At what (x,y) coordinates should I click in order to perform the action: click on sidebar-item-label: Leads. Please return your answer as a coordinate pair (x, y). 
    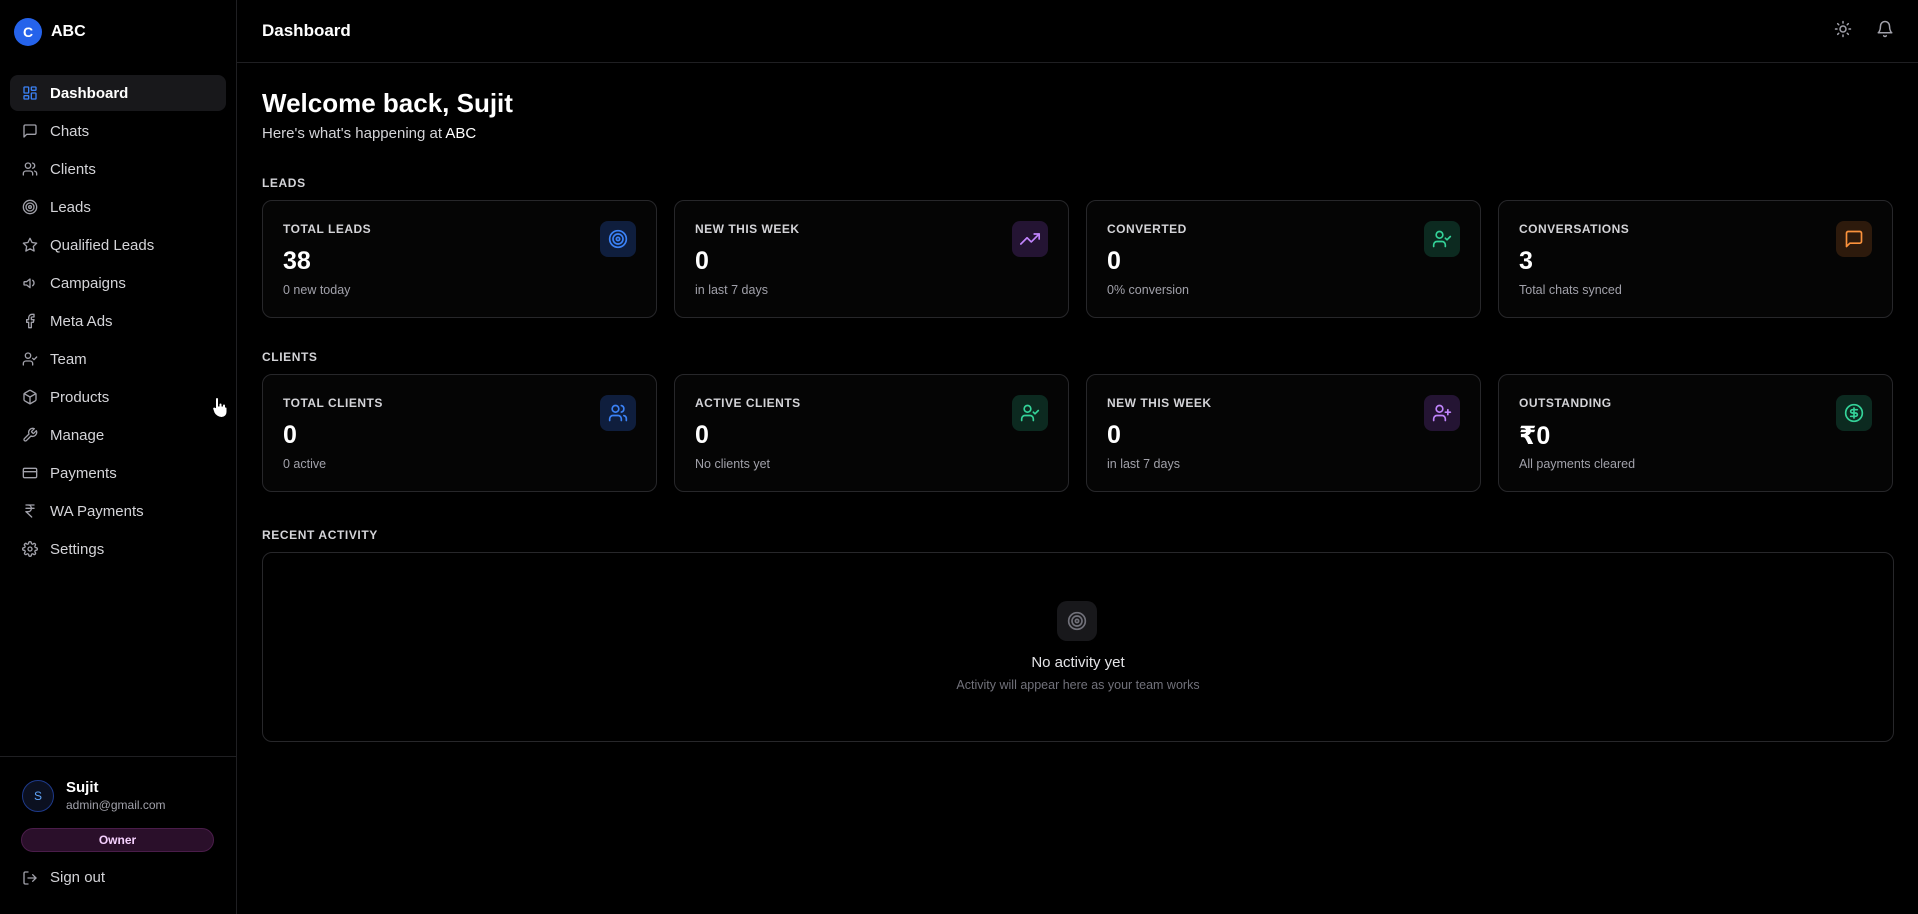
    Looking at the image, I should click on (70, 207).